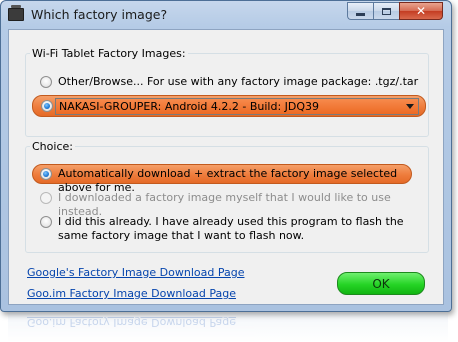 This screenshot has width=458, height=342. I want to click on manual-download-radio, so click(46, 198).